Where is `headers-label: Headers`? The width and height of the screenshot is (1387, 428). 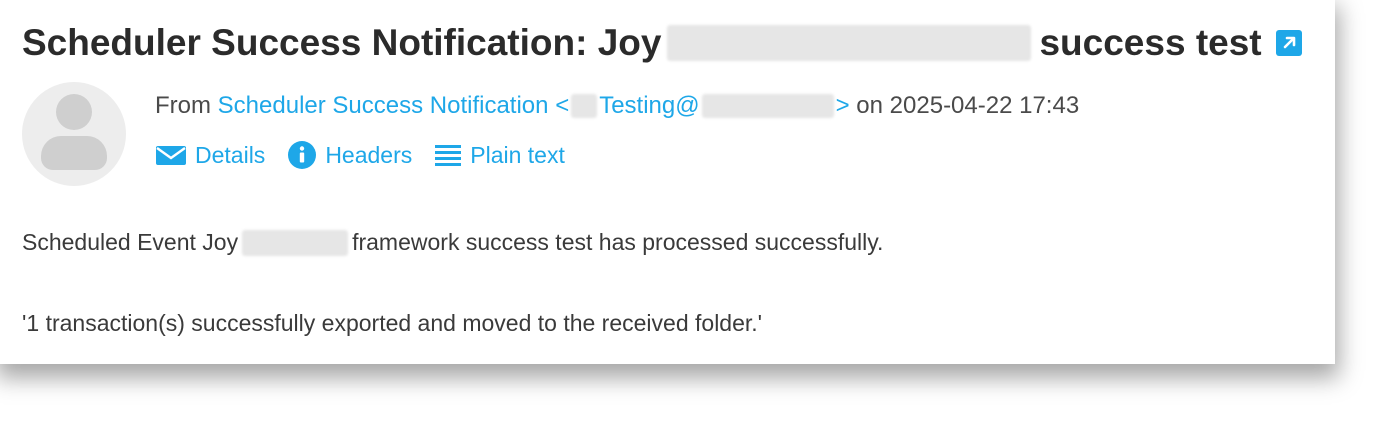 headers-label: Headers is located at coordinates (369, 154).